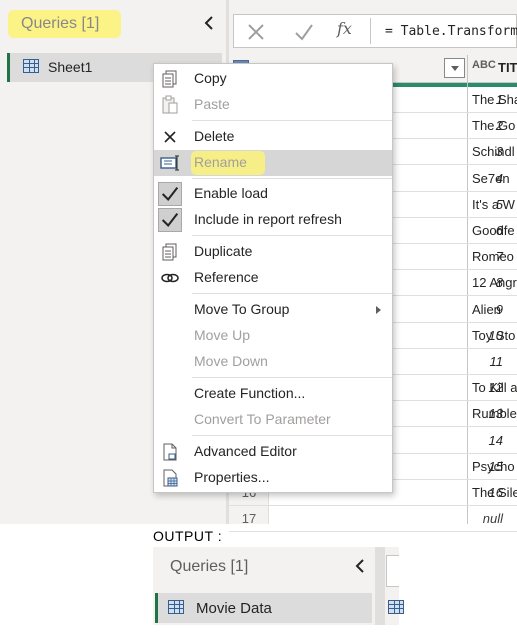  I want to click on output-pane-divider, so click(380, 586).